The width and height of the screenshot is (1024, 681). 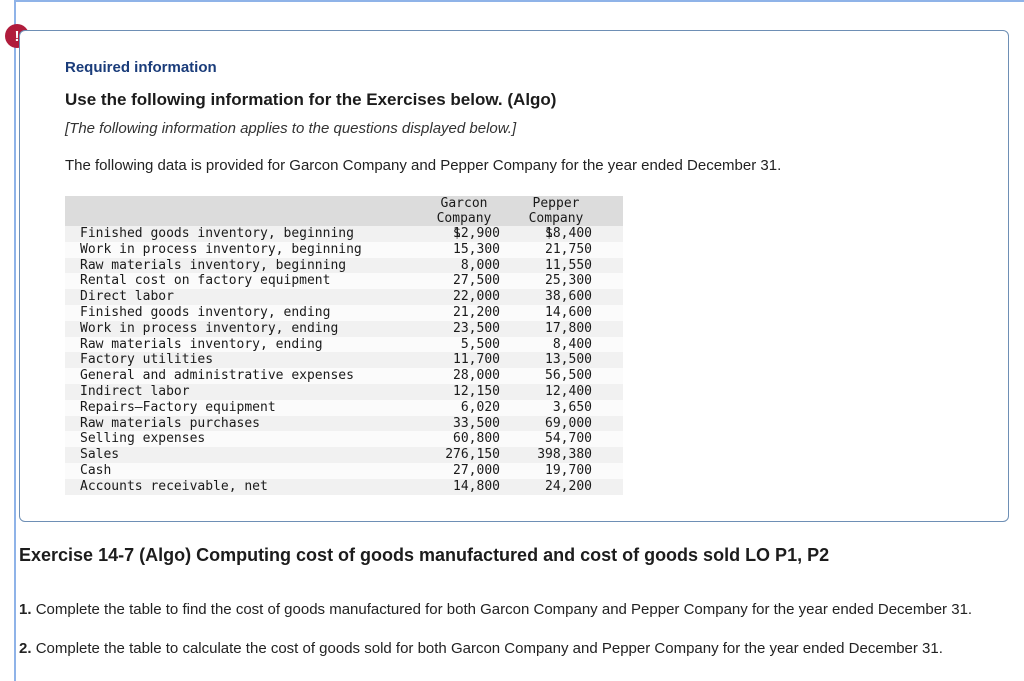 I want to click on cell-garcon: 60,800, so click(x=476, y=439).